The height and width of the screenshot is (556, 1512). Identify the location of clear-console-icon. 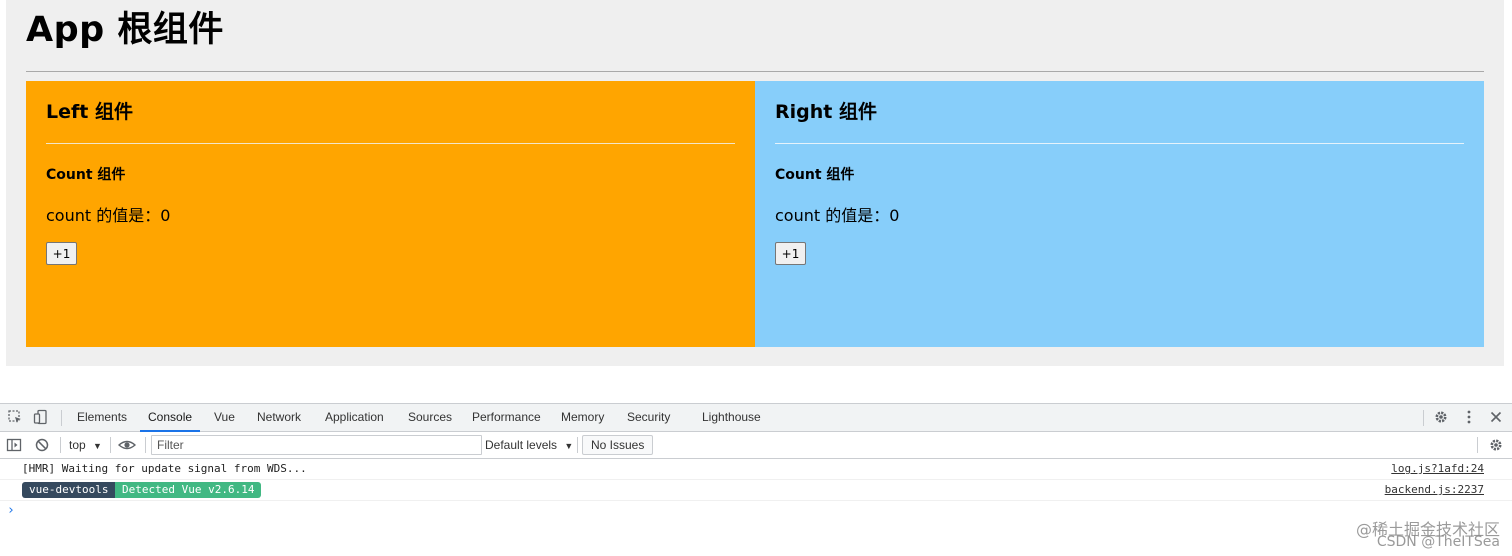
(42, 445).